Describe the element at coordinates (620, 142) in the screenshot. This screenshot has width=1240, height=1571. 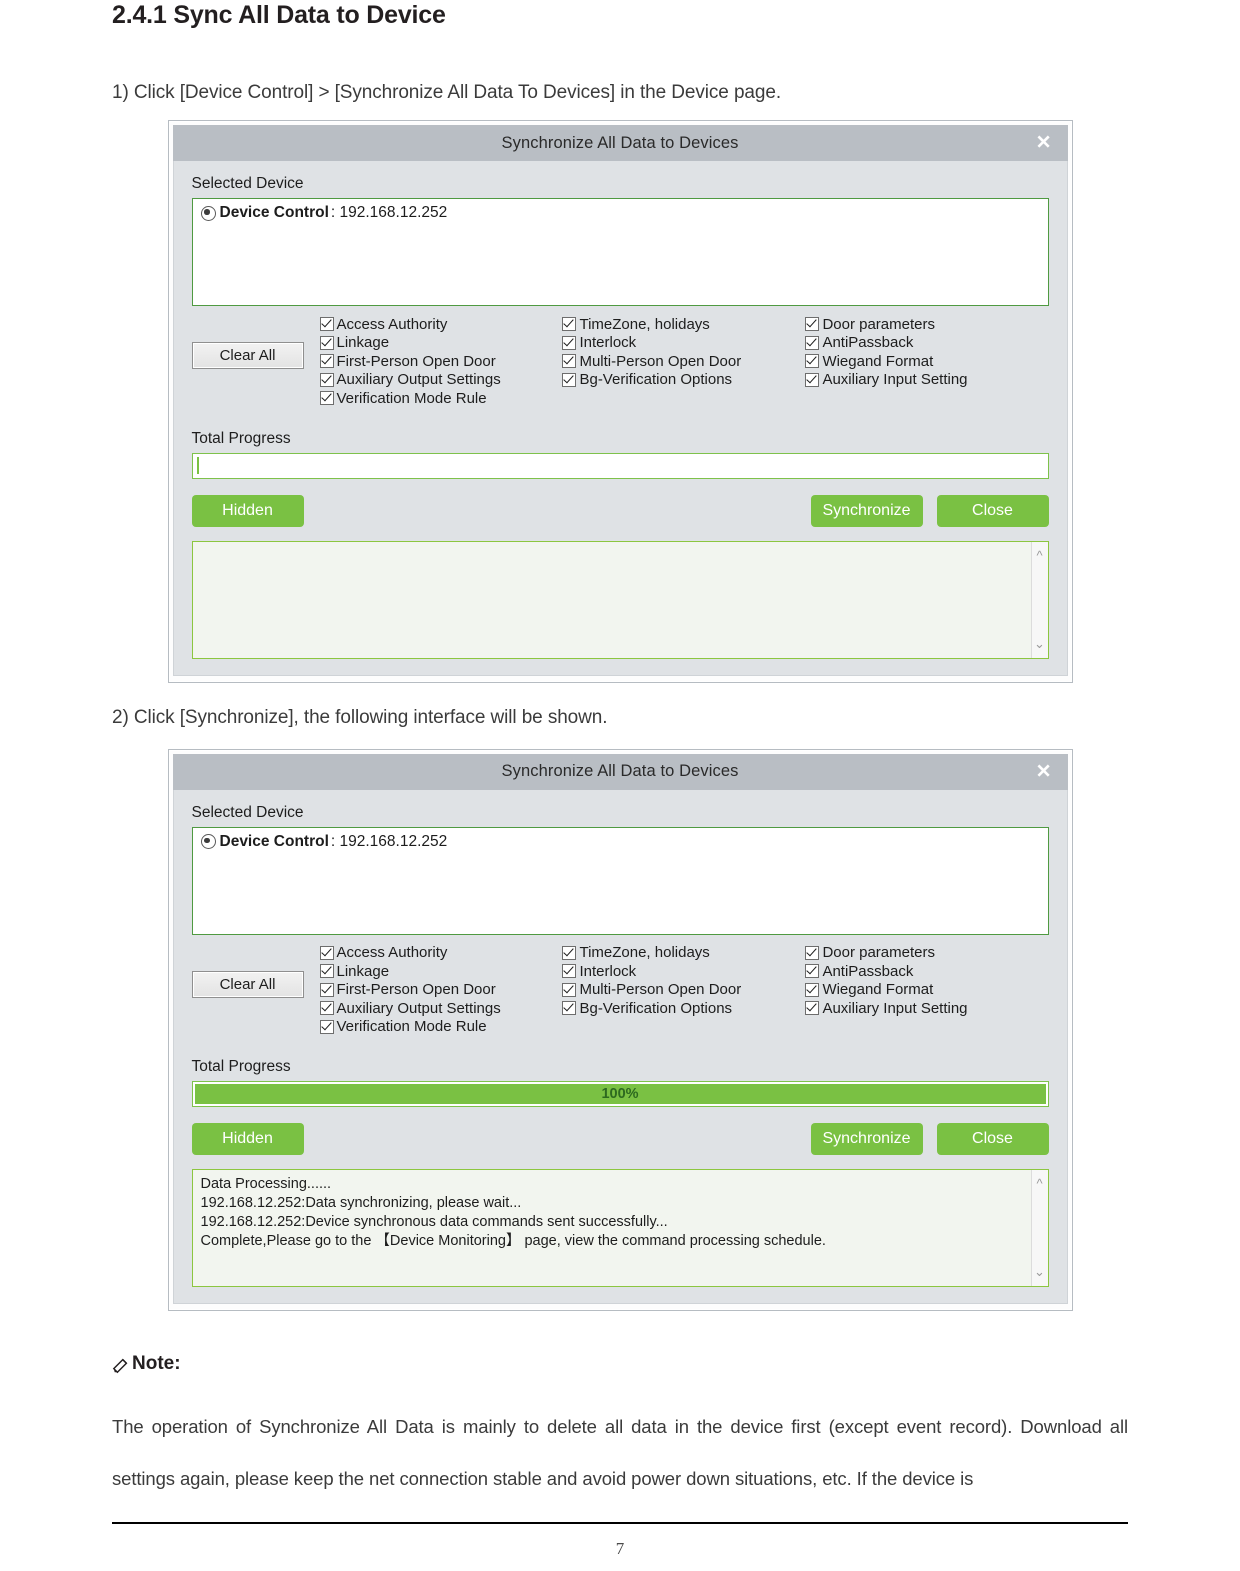
I see `dialog-title: Synchronize All Data to Devices` at that location.